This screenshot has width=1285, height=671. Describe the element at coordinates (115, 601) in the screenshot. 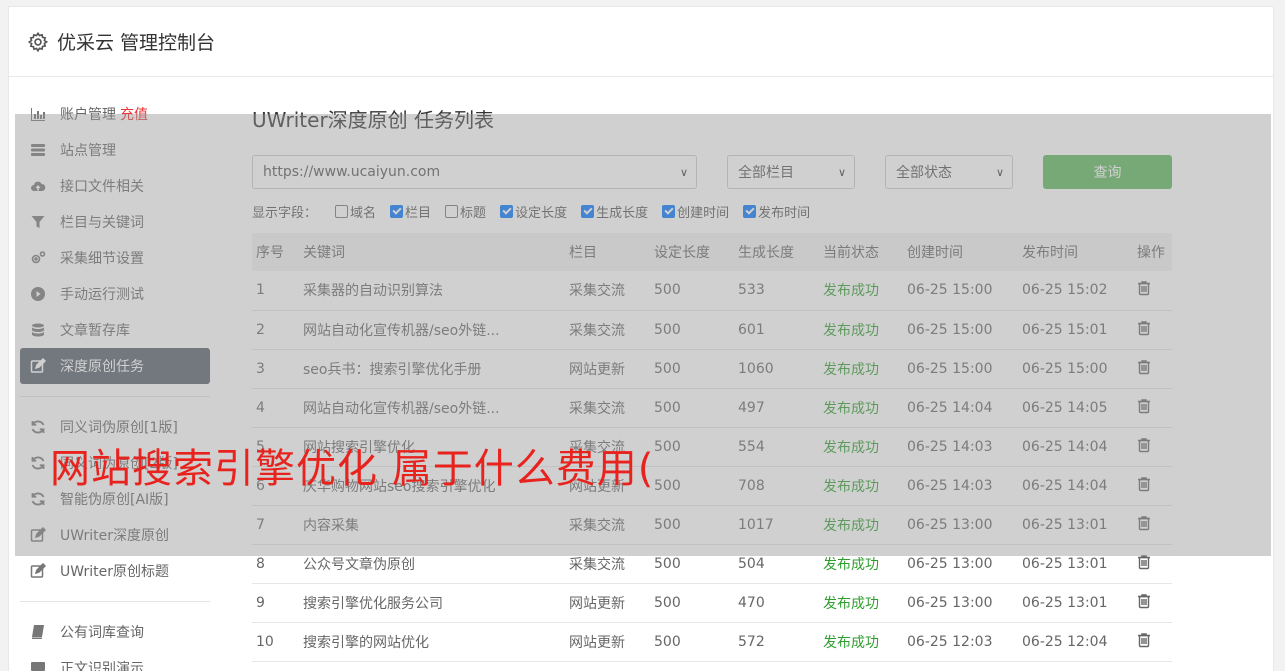

I see `sidebar-divider` at that location.